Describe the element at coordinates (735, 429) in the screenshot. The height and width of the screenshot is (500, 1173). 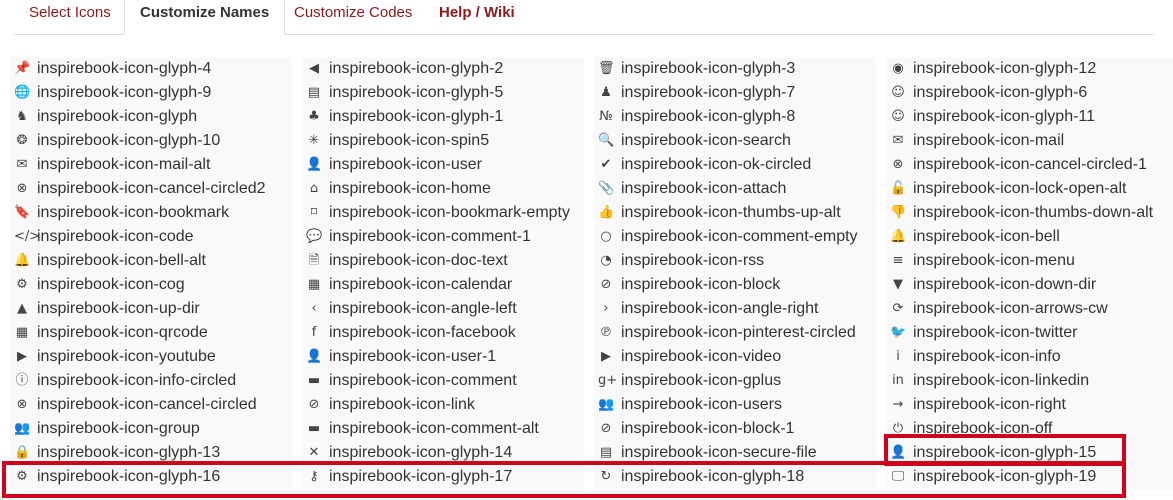
I see `icon-list-item: ⊘ inspirebook-icon-block-1` at that location.